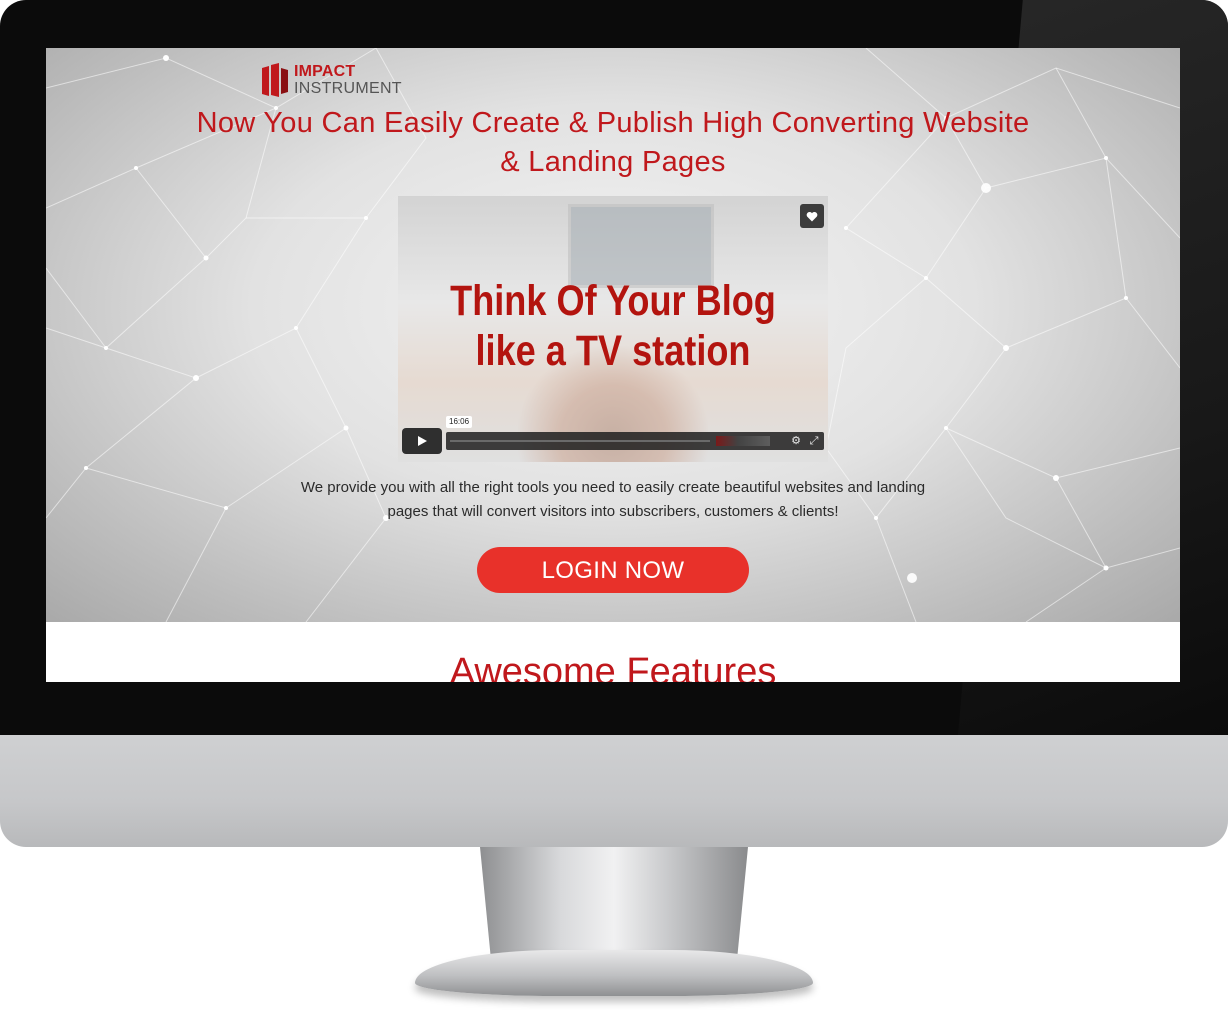  What do you see at coordinates (814, 441) in the screenshot?
I see `fullscreen-icon: ⤢` at bounding box center [814, 441].